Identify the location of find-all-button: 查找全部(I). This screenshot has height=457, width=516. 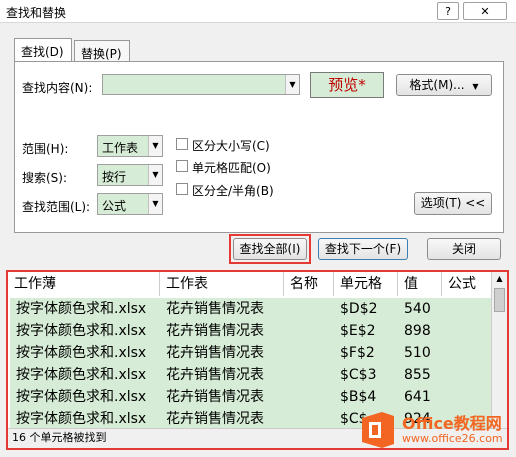
(270, 249).